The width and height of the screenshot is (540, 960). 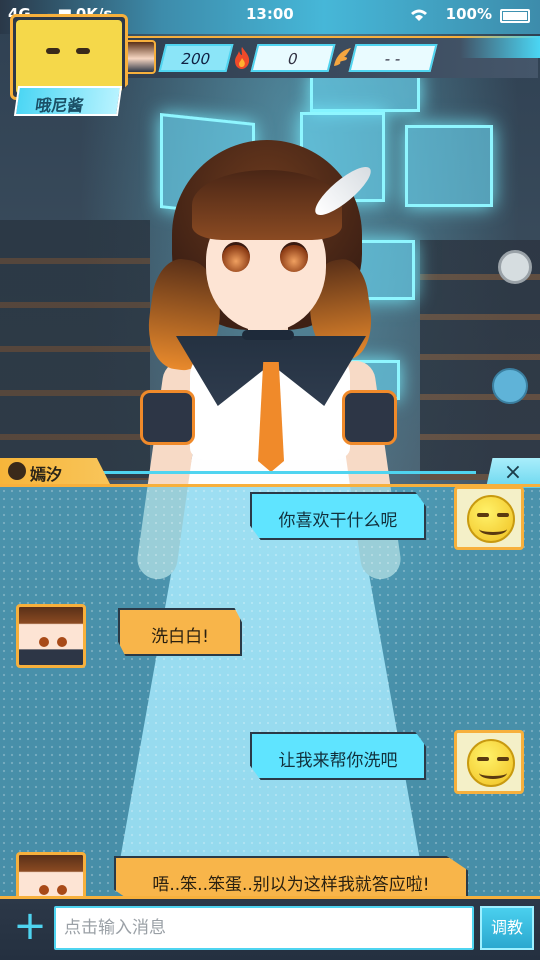 What do you see at coordinates (293, 58) in the screenshot?
I see `fire-counter: 0` at bounding box center [293, 58].